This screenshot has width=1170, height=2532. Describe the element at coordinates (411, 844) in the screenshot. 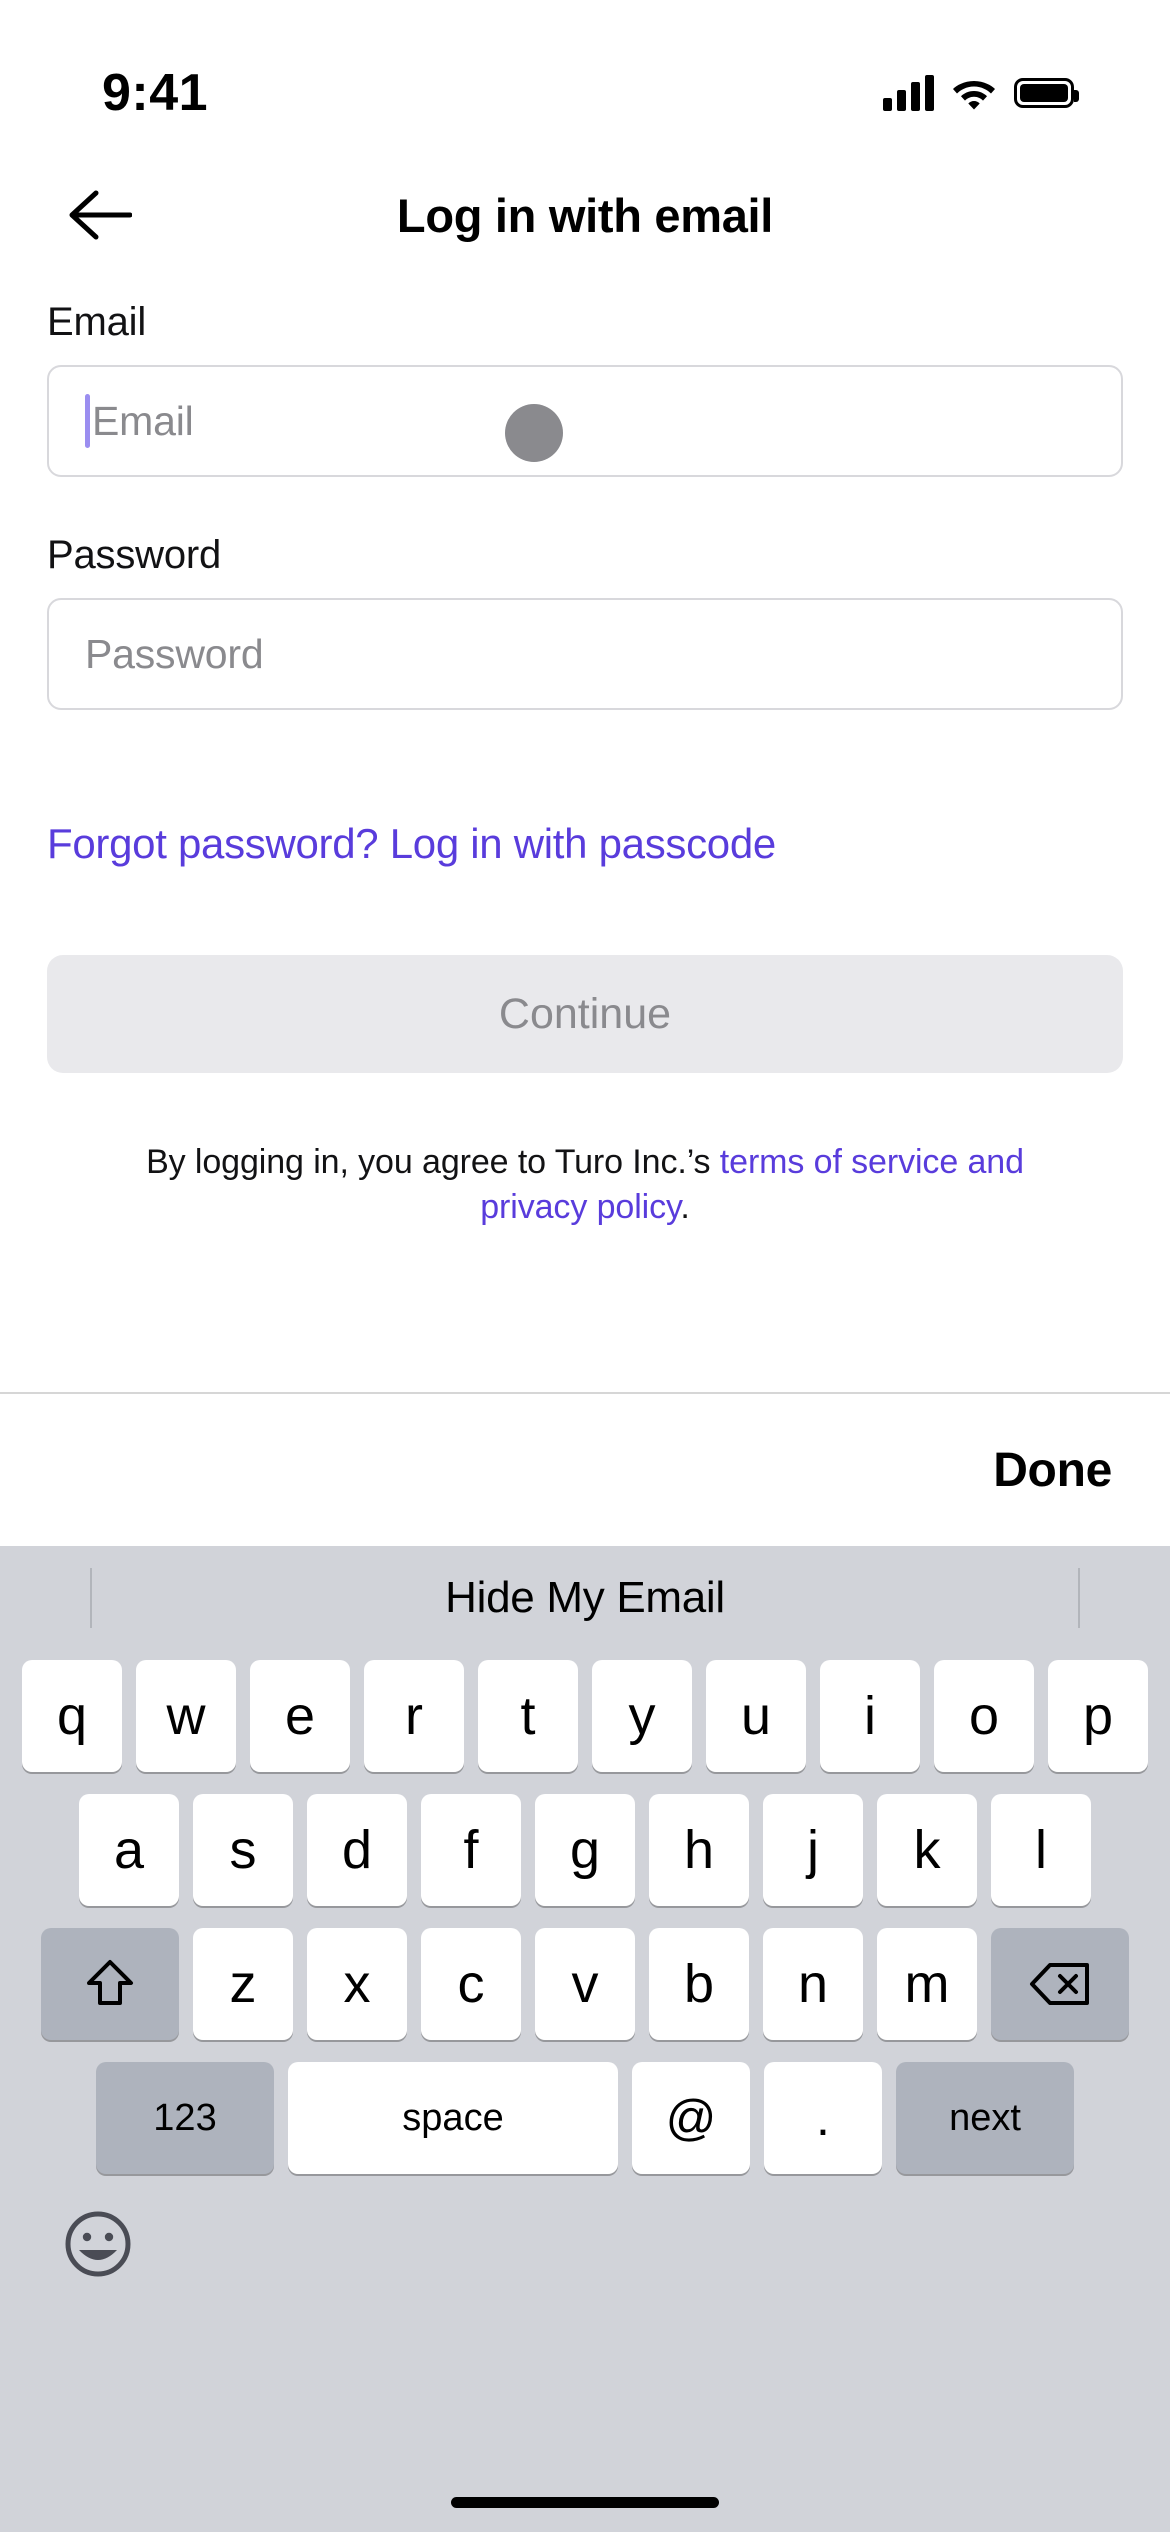

I see `forgot-password-link: Forgot password? Log in with passcode` at that location.